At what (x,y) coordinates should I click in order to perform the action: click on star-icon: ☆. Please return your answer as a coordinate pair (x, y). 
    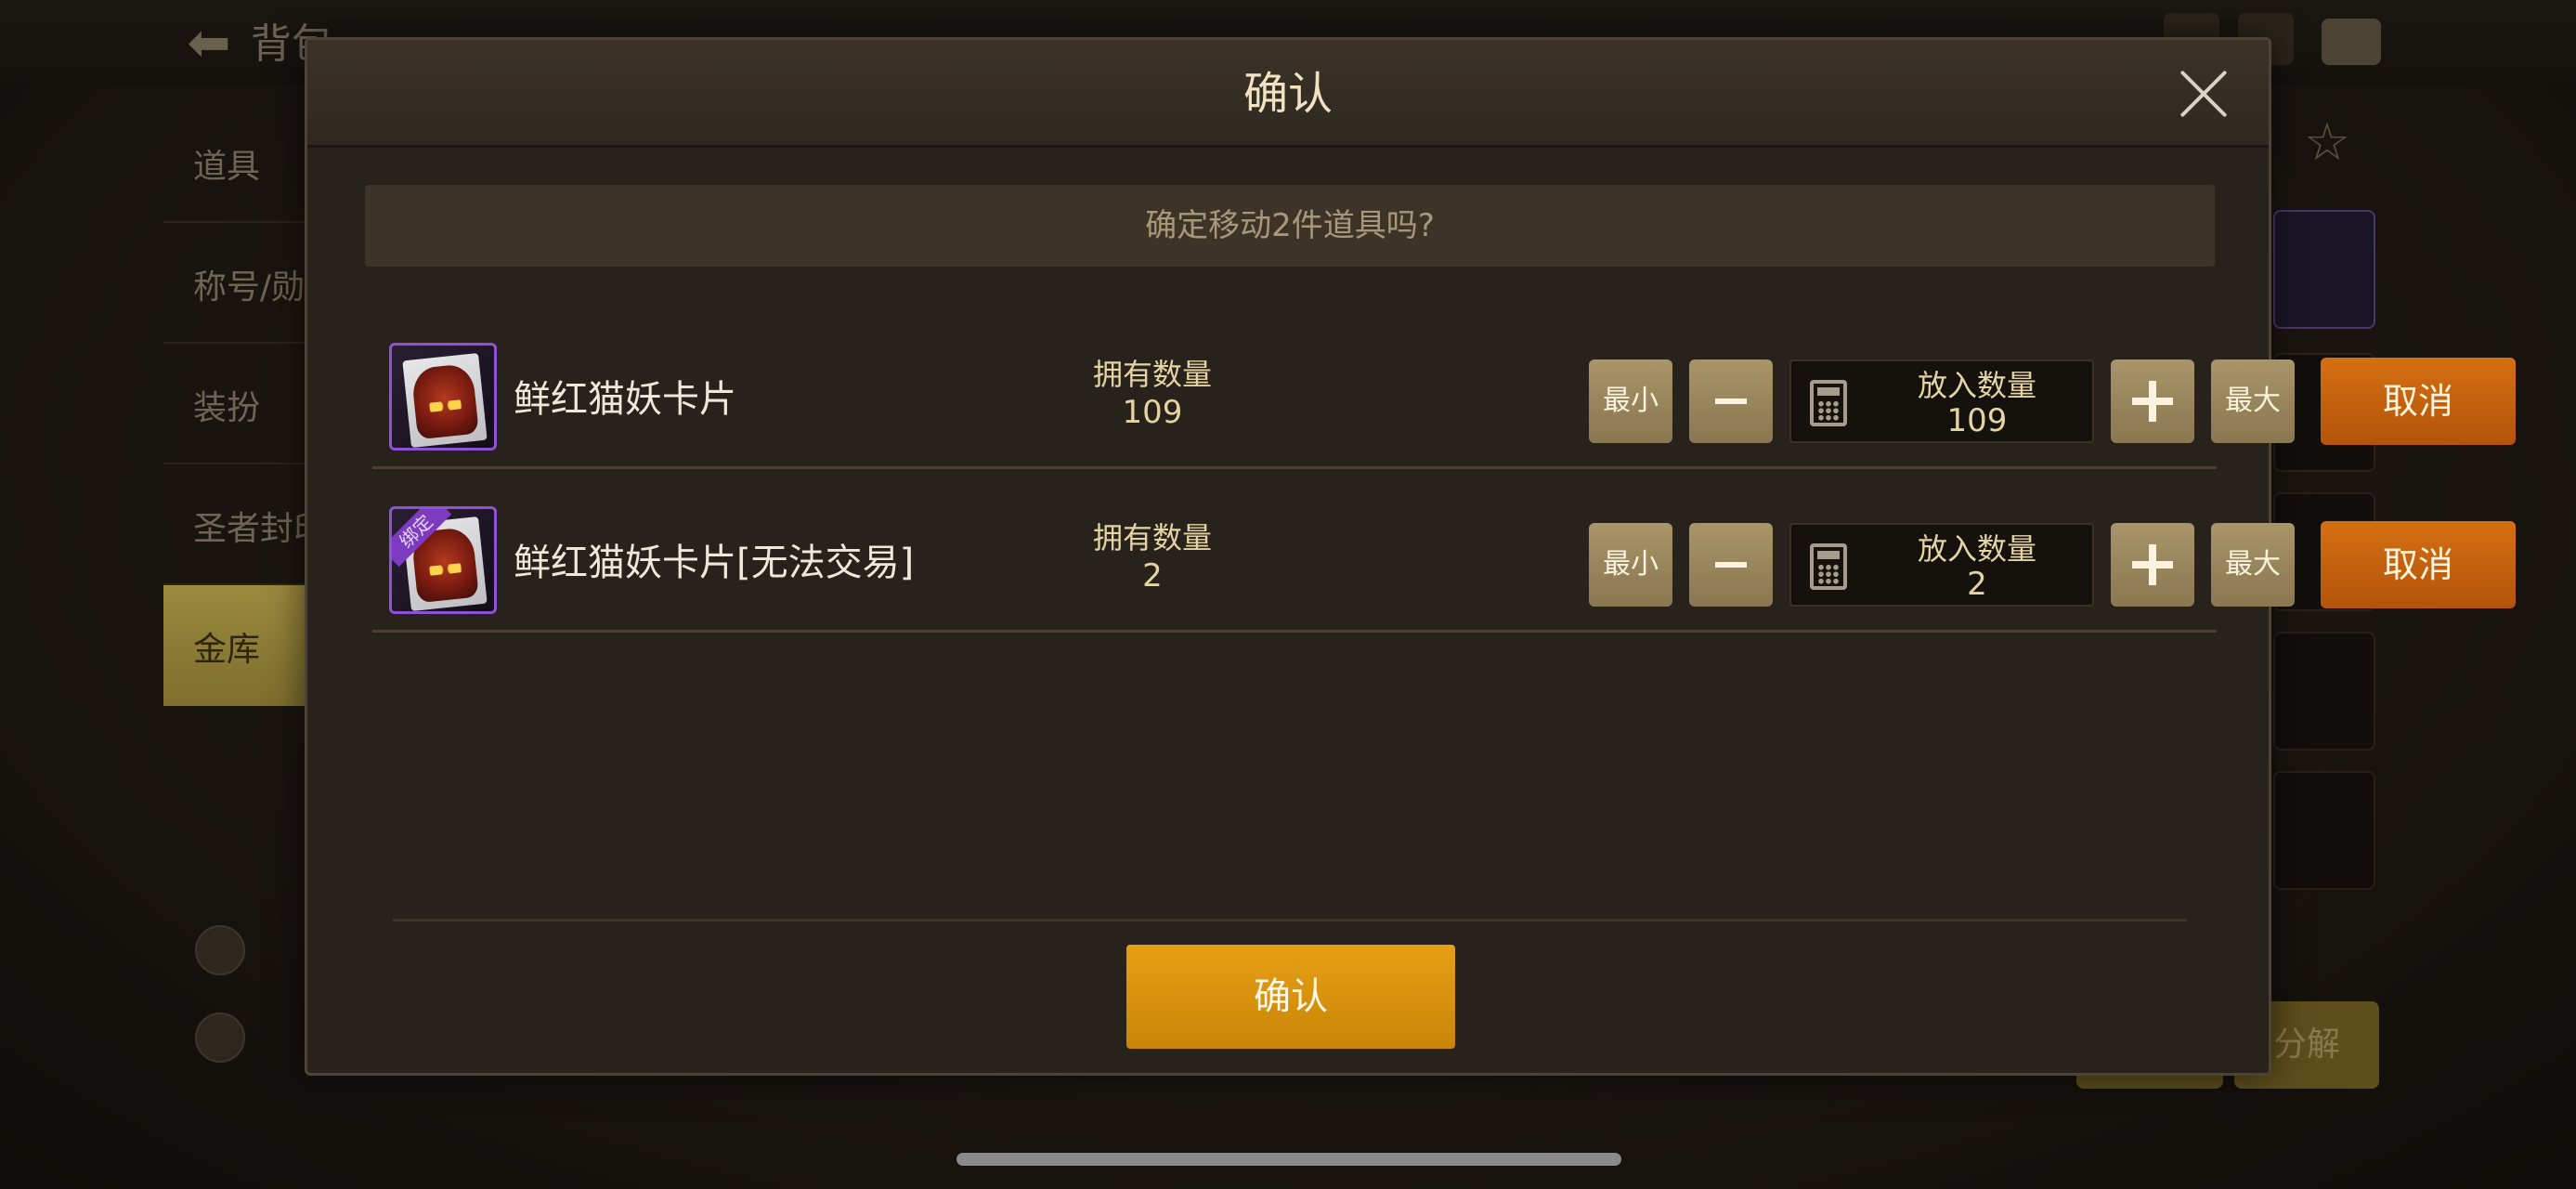
    Looking at the image, I should click on (2327, 143).